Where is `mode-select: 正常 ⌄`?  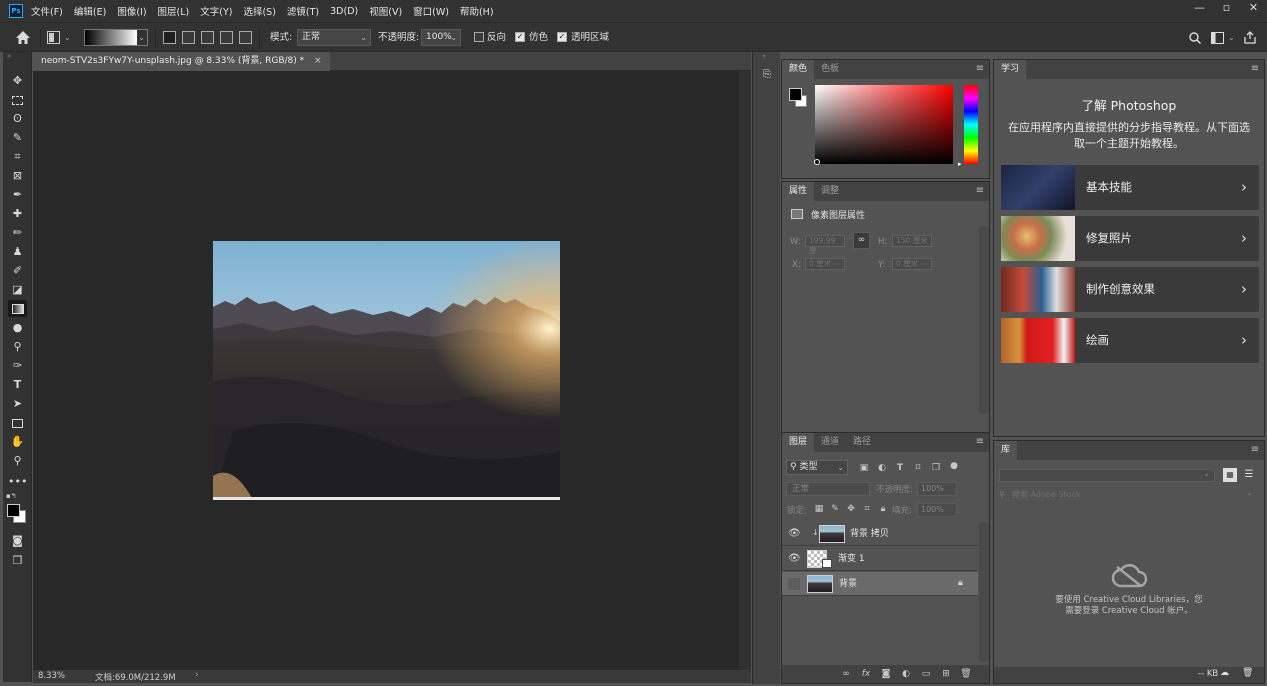 mode-select: 正常 ⌄ is located at coordinates (334, 37).